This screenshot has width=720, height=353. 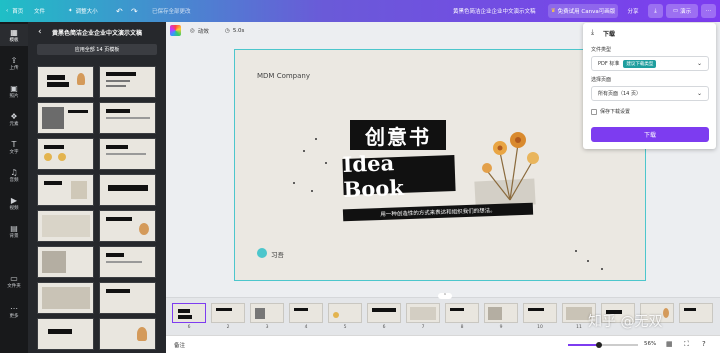 I want to click on resize-button: ✦ 调整大小, so click(x=83, y=11).